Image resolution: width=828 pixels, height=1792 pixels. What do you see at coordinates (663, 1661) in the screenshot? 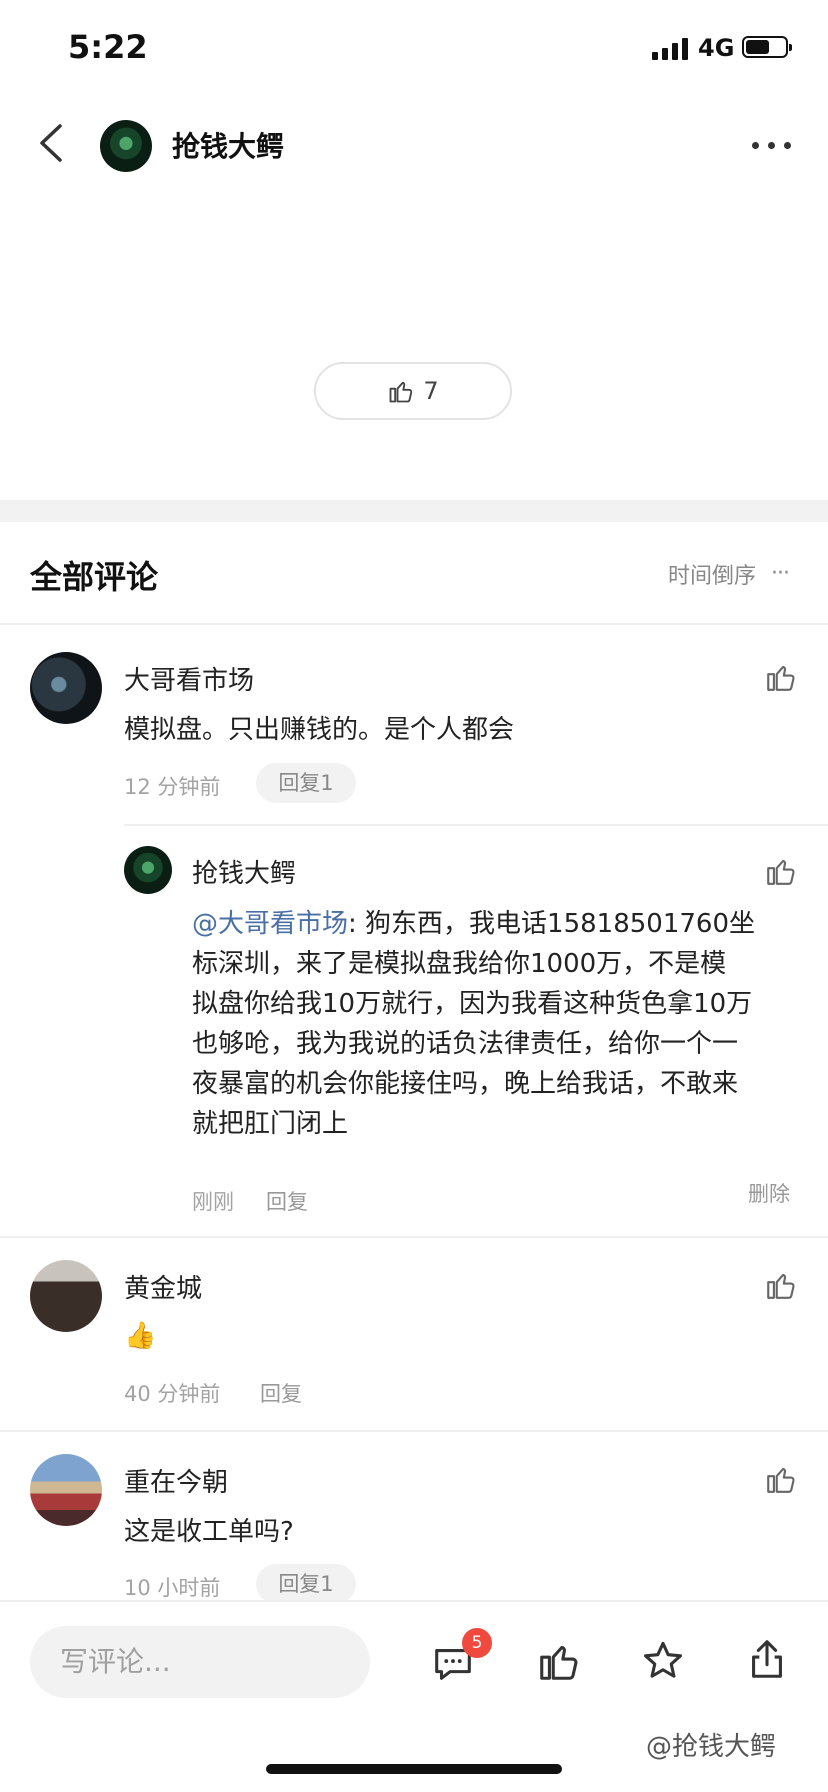
I see `star-icon` at bounding box center [663, 1661].